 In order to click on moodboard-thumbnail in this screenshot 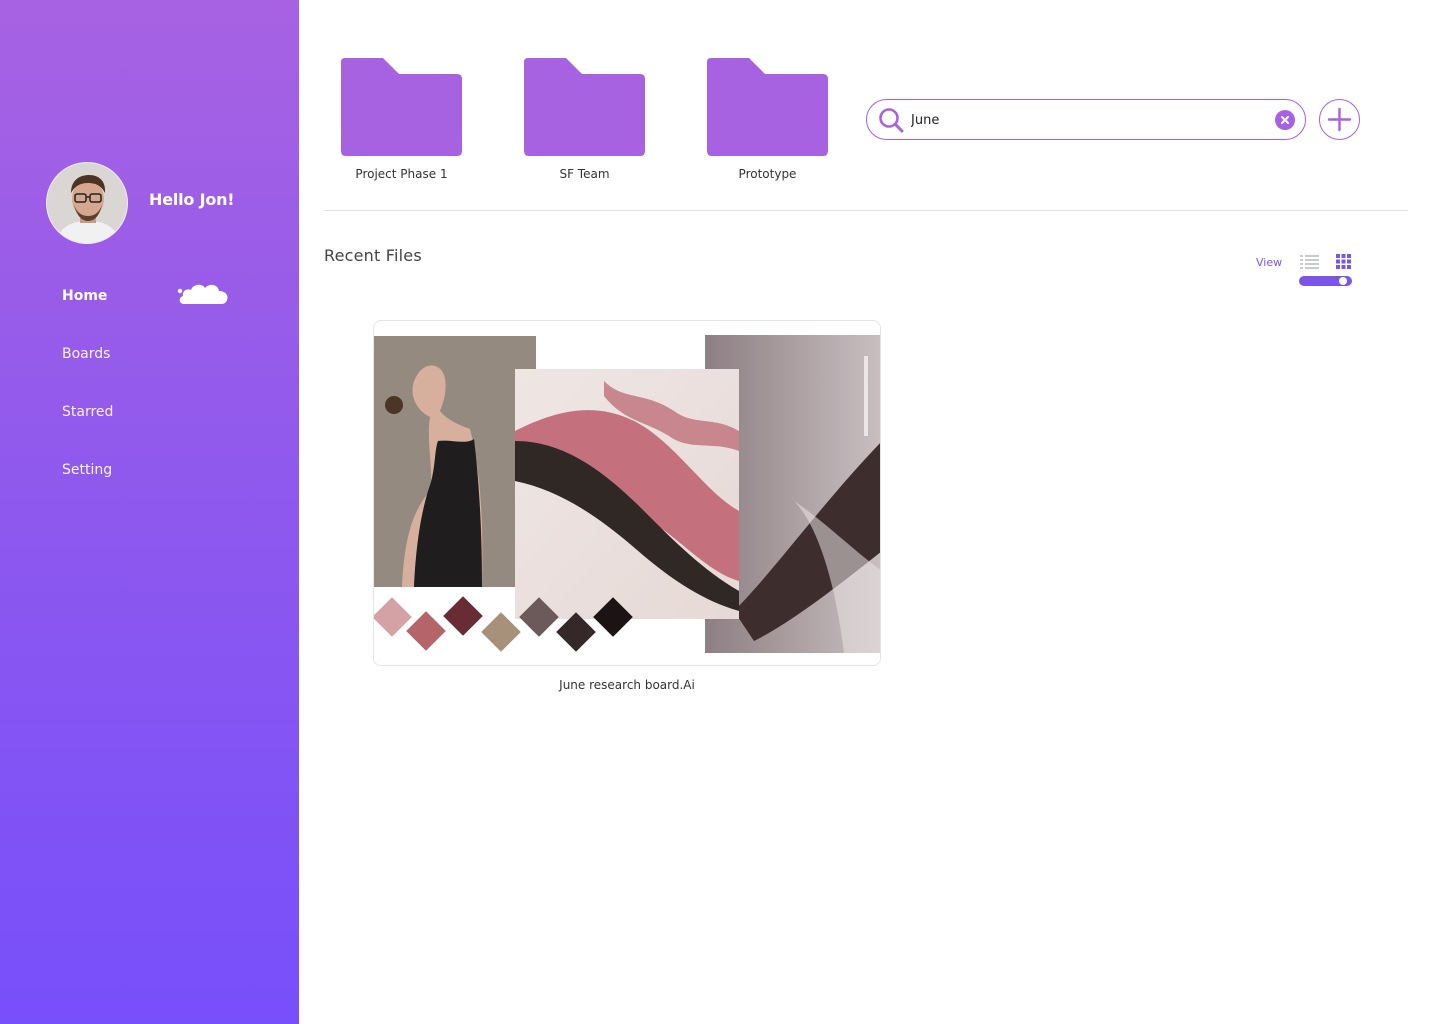, I will do `click(627, 493)`.